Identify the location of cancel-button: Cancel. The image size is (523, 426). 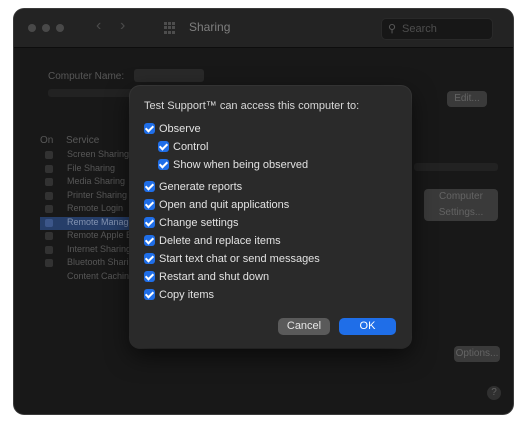
(304, 326).